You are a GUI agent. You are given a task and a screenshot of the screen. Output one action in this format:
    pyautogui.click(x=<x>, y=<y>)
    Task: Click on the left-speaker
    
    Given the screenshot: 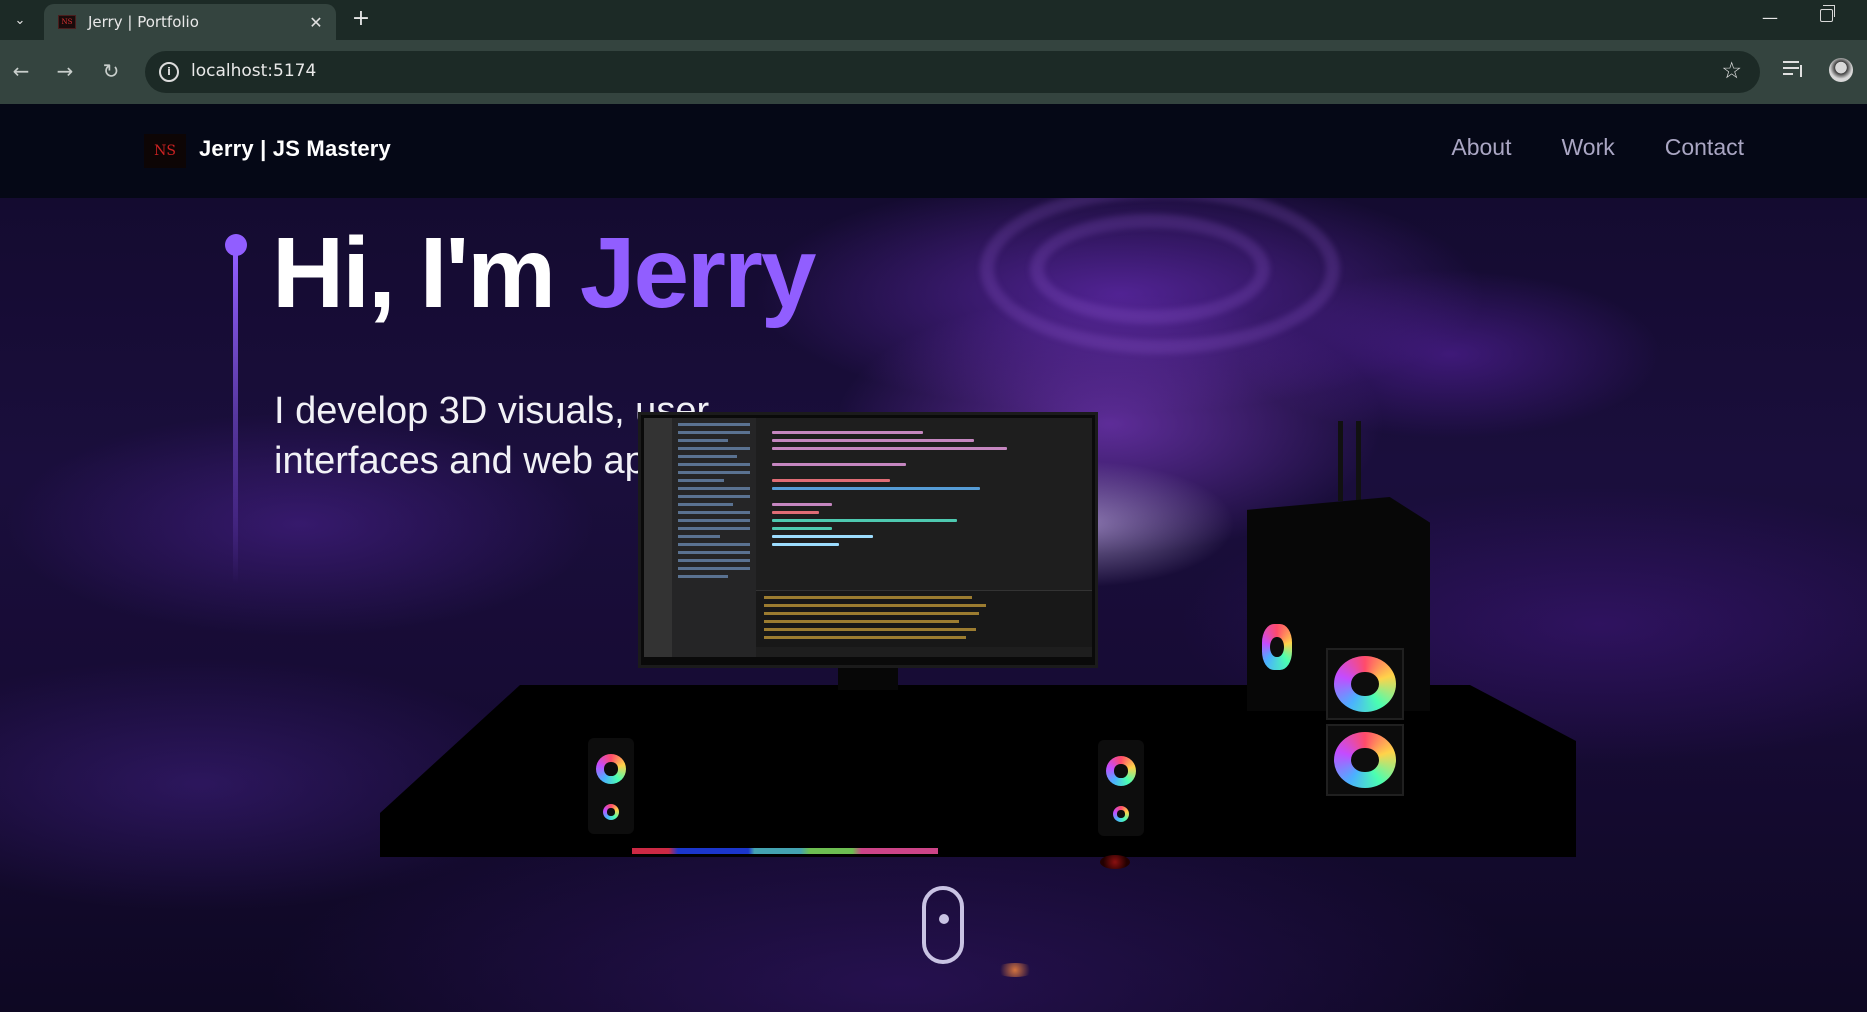 What is the action you would take?
    pyautogui.click(x=611, y=786)
    